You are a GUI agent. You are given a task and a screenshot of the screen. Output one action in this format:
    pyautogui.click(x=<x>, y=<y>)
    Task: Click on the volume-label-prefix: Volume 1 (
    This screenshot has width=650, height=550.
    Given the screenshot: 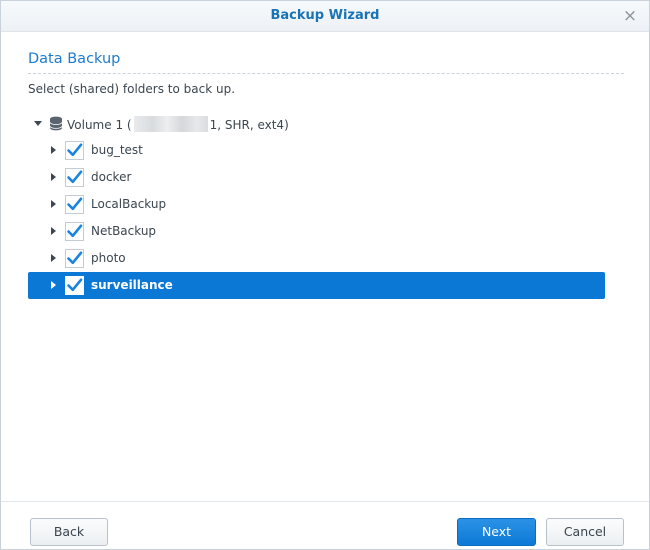 What is the action you would take?
    pyautogui.click(x=99, y=125)
    